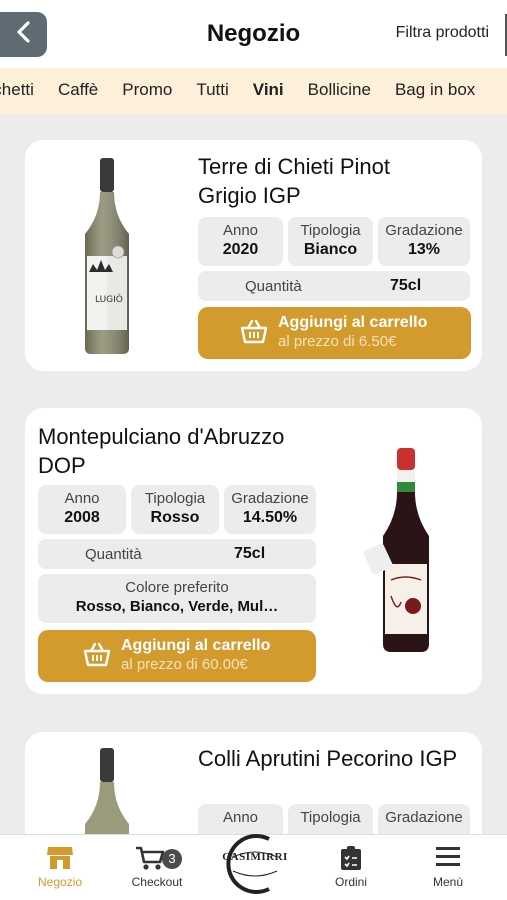 This screenshot has width=507, height=900. What do you see at coordinates (60, 860) in the screenshot?
I see `store-icon` at bounding box center [60, 860].